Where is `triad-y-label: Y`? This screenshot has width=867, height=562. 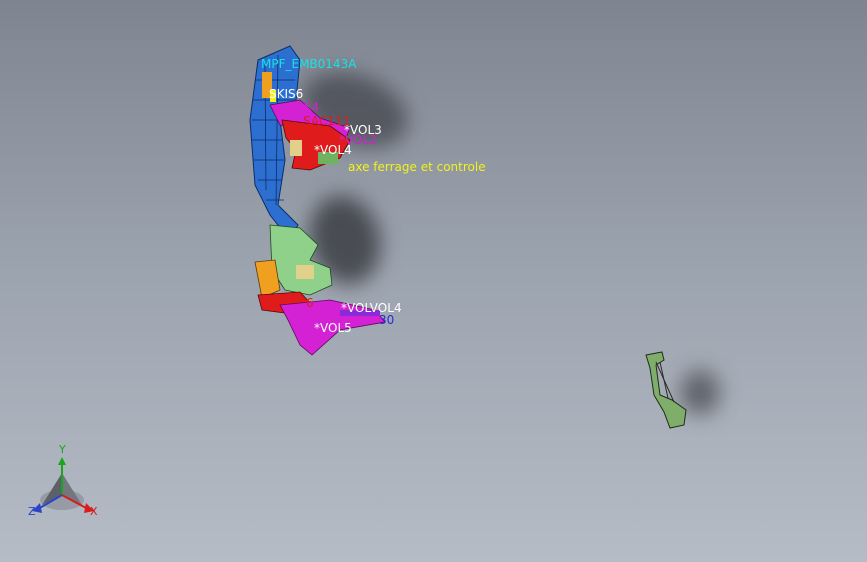 triad-y-label: Y is located at coordinates (62, 449).